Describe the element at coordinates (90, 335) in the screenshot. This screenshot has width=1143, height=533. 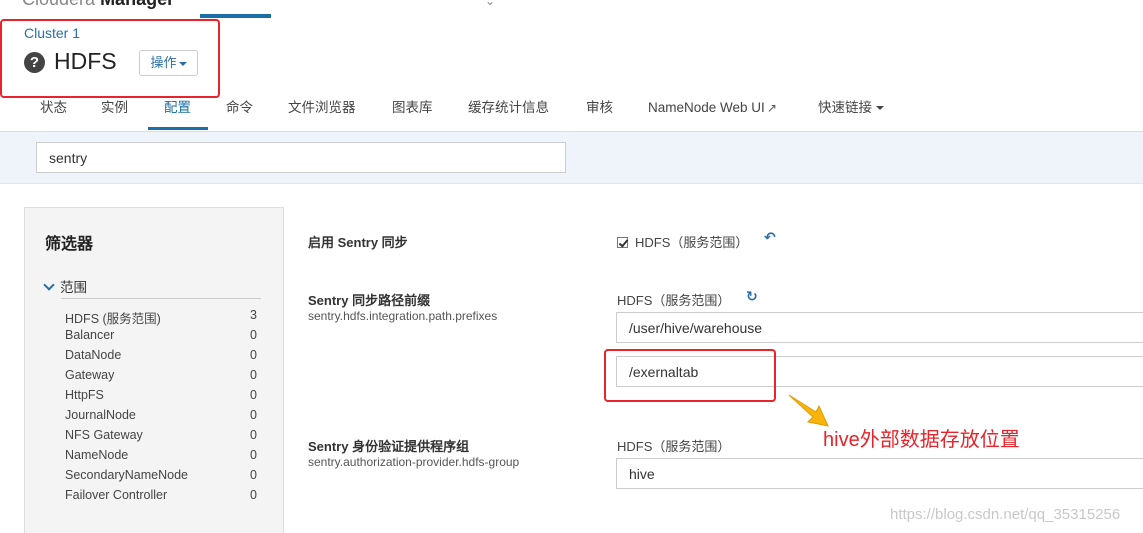
I see `scope-item-name: Balancer` at that location.